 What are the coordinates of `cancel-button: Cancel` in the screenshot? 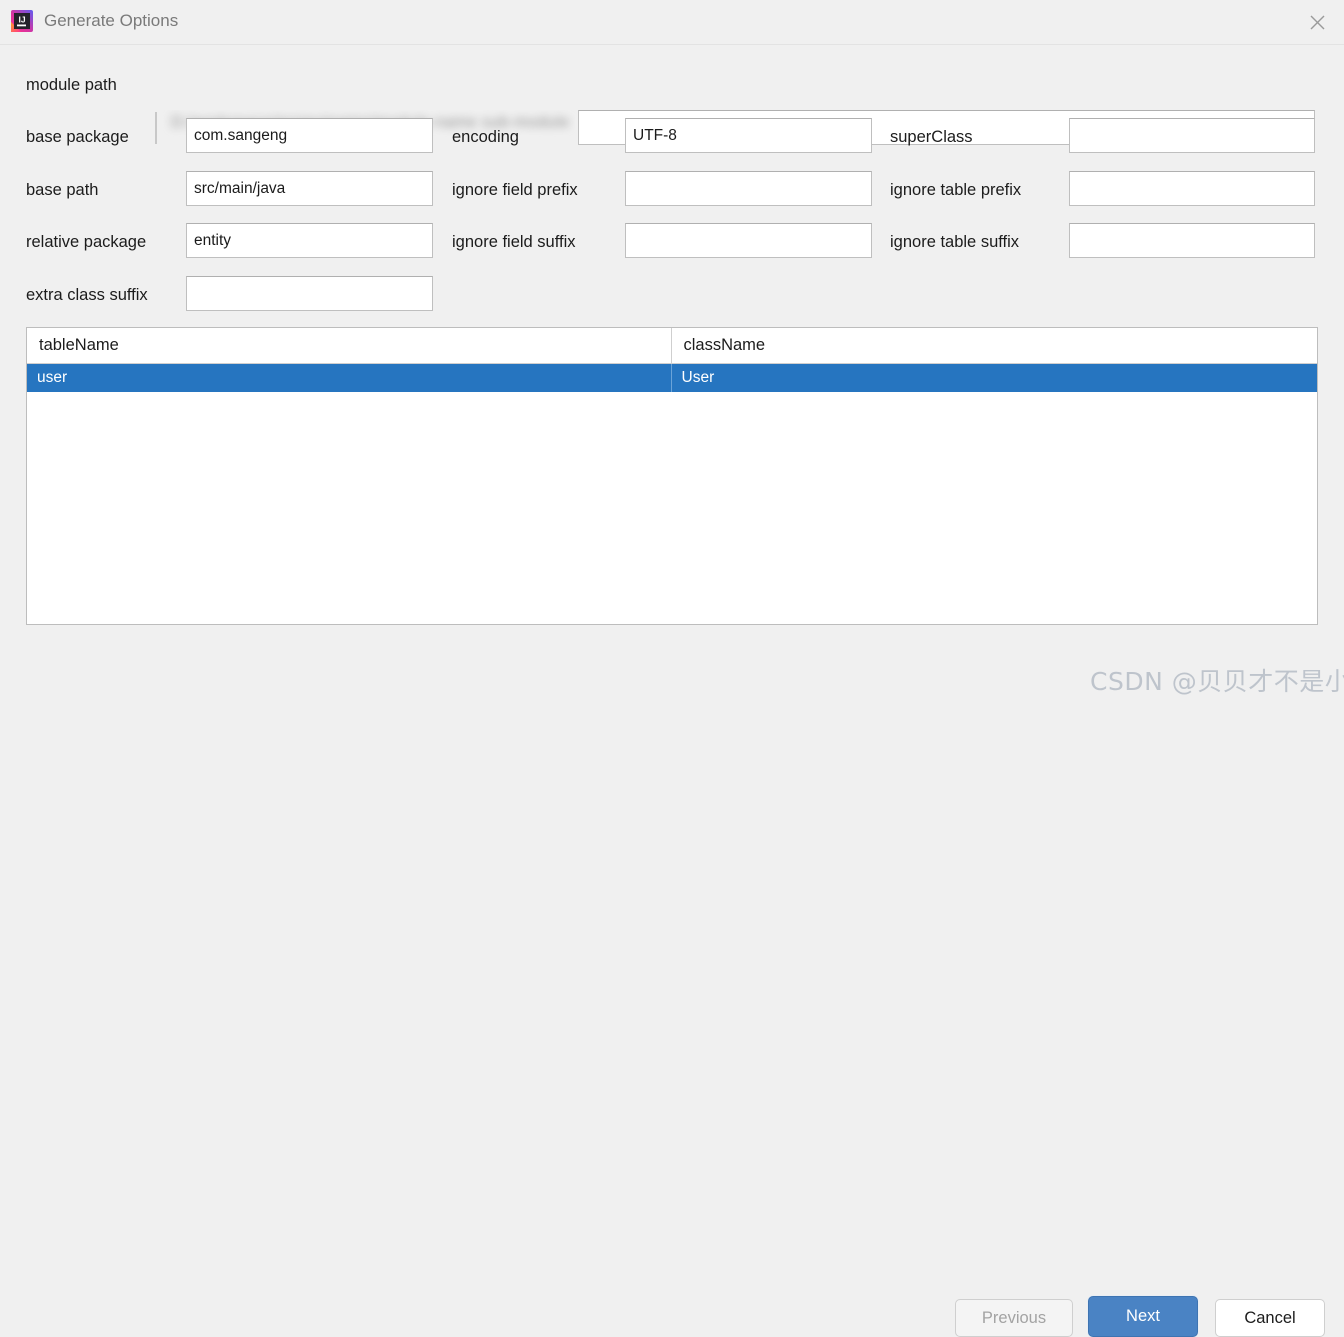 It's located at (1270, 1318).